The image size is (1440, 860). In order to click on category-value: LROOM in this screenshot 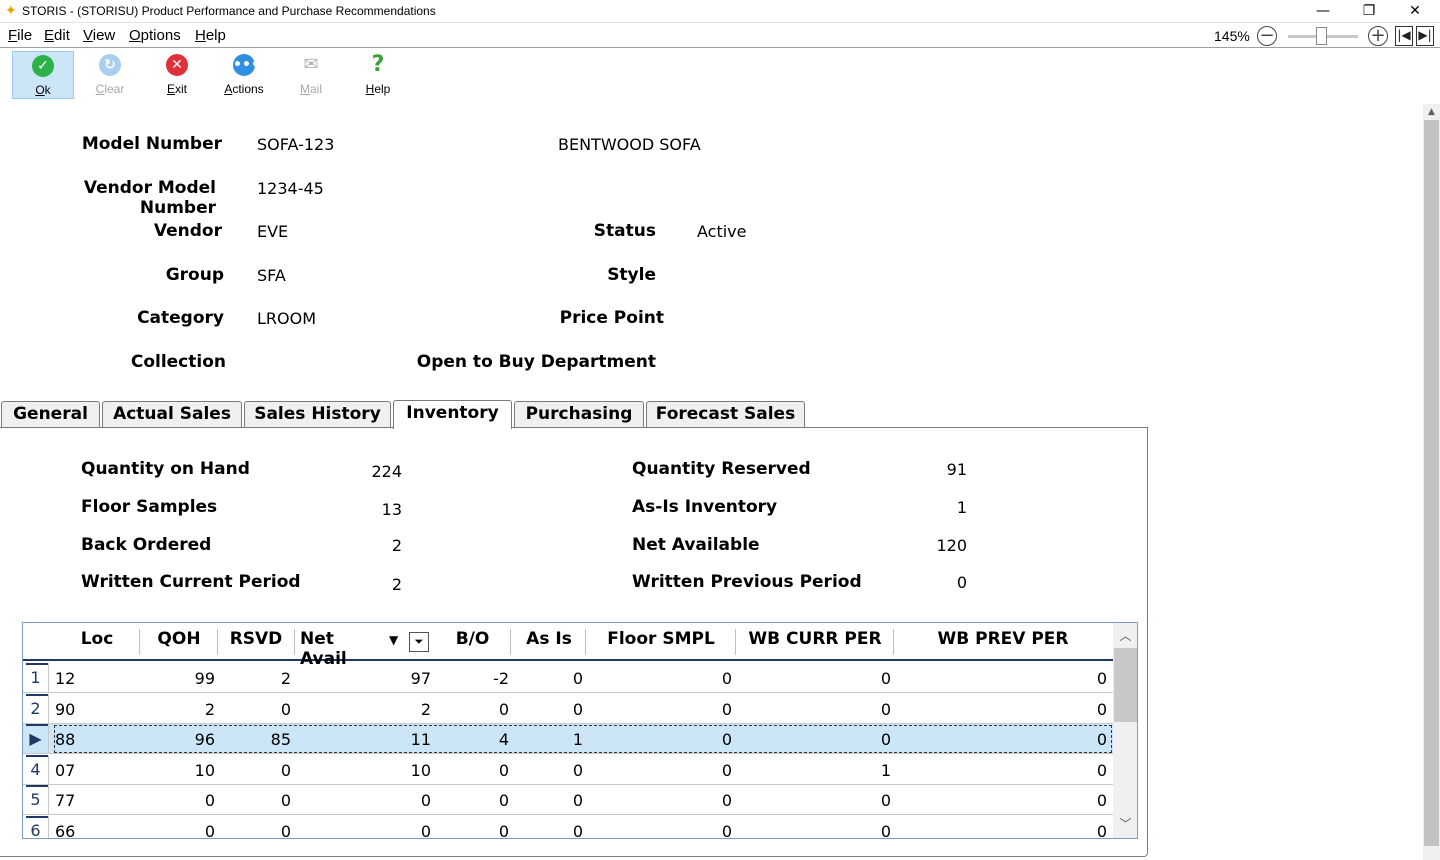, I will do `click(287, 318)`.